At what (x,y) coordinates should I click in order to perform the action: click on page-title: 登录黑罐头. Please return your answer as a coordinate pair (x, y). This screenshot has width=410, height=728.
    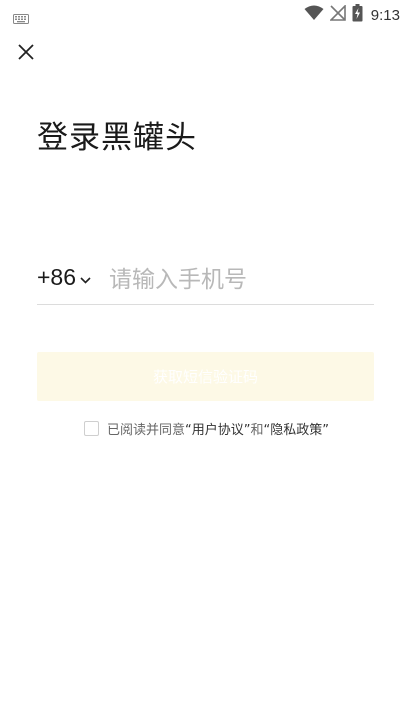
    Looking at the image, I should click on (117, 138).